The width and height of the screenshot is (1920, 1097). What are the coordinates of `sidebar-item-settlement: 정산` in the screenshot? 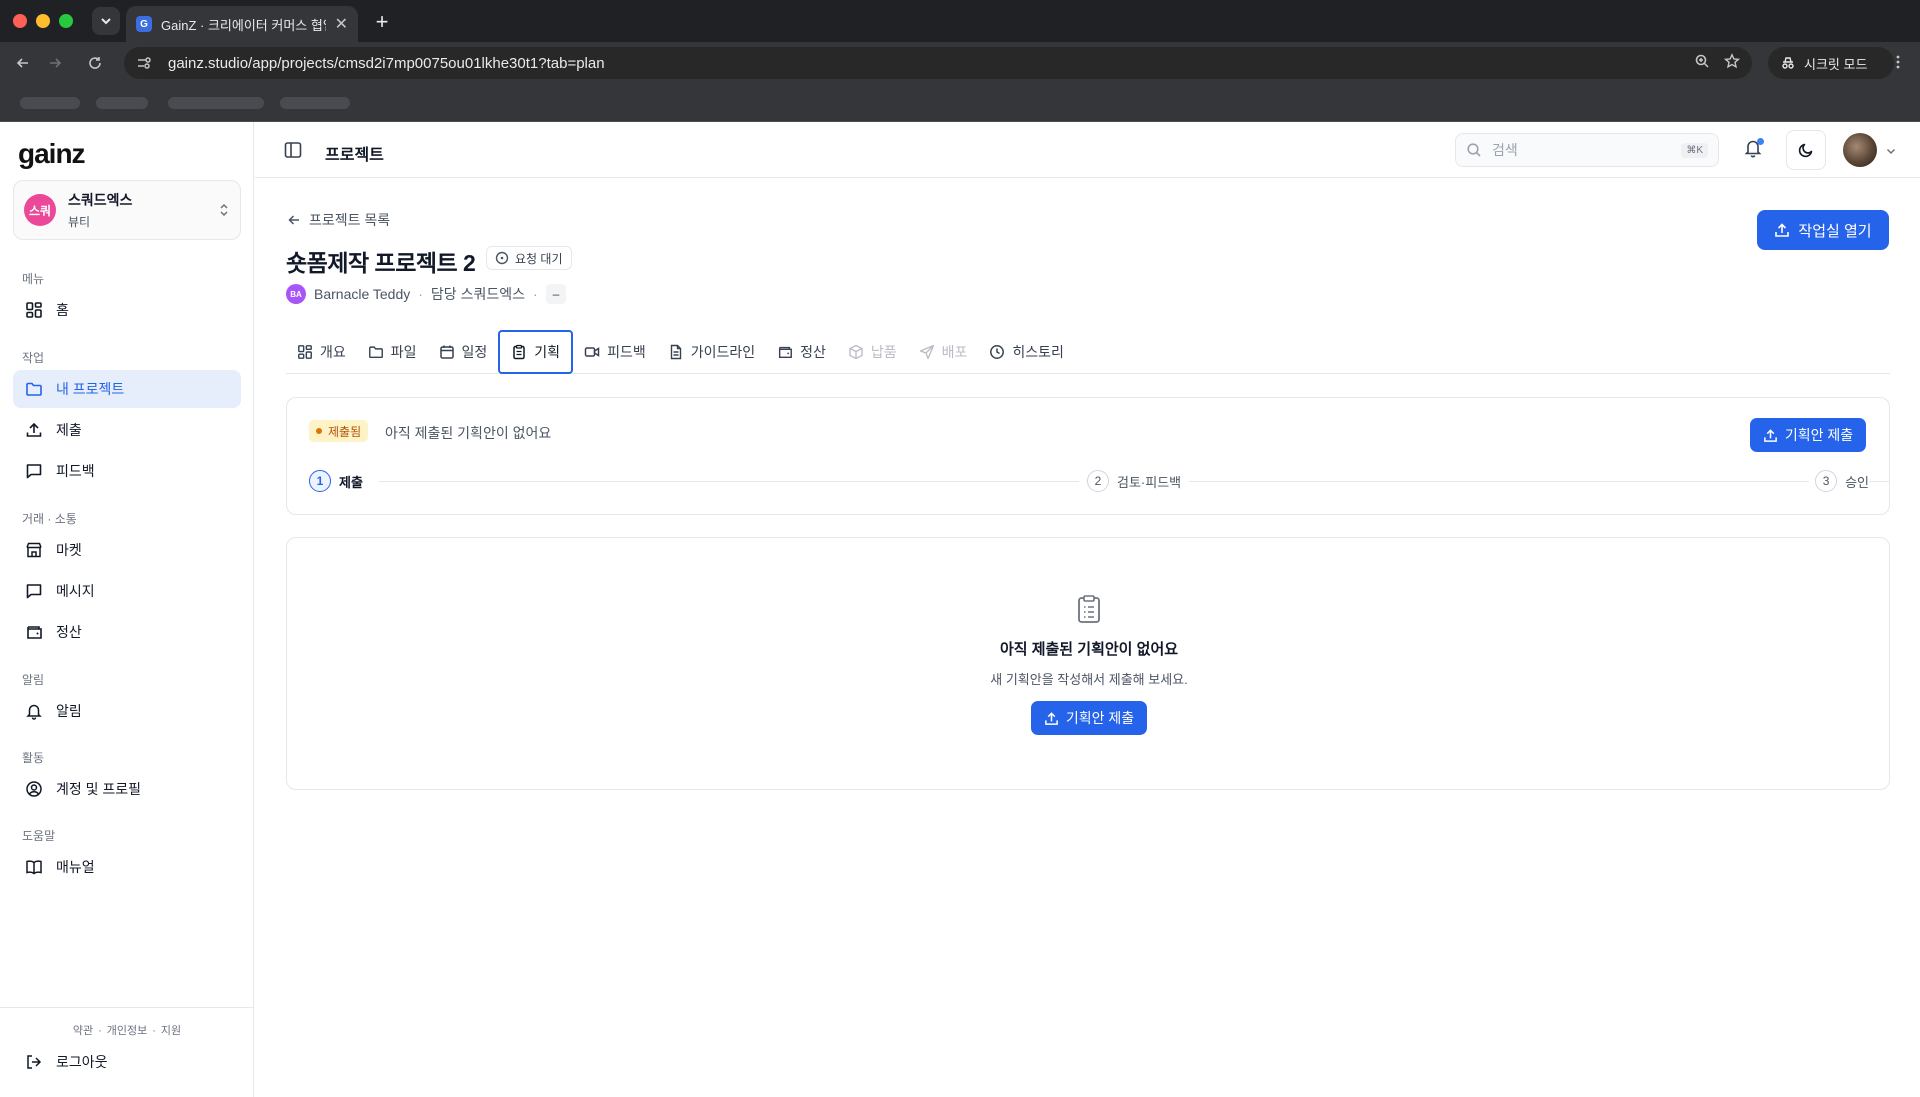 It's located at (127, 632).